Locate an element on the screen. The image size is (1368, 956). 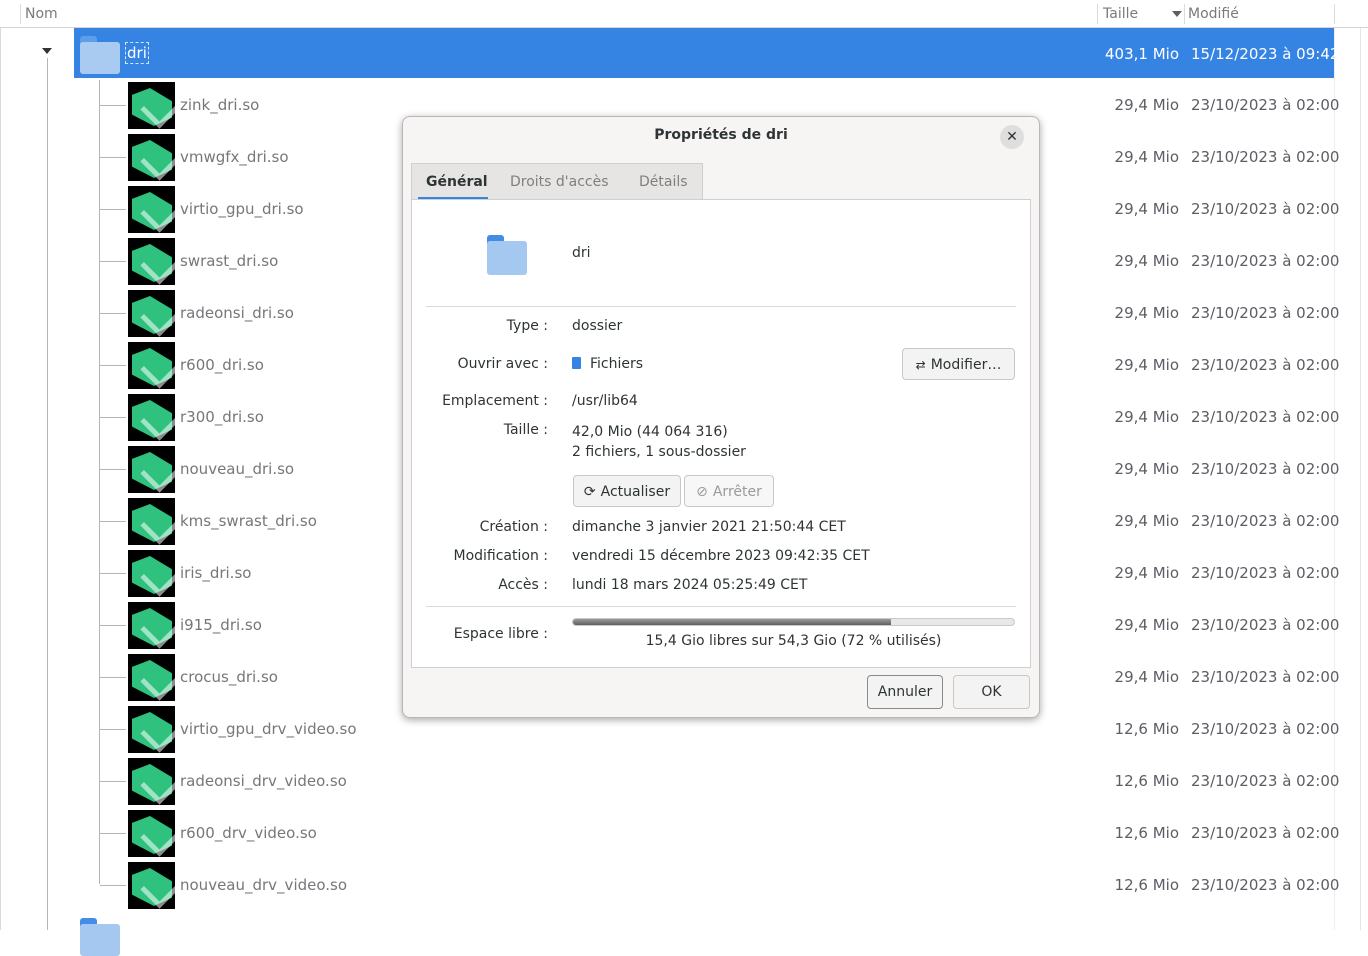
refresh-button: ⟳ Actualiser is located at coordinates (627, 491).